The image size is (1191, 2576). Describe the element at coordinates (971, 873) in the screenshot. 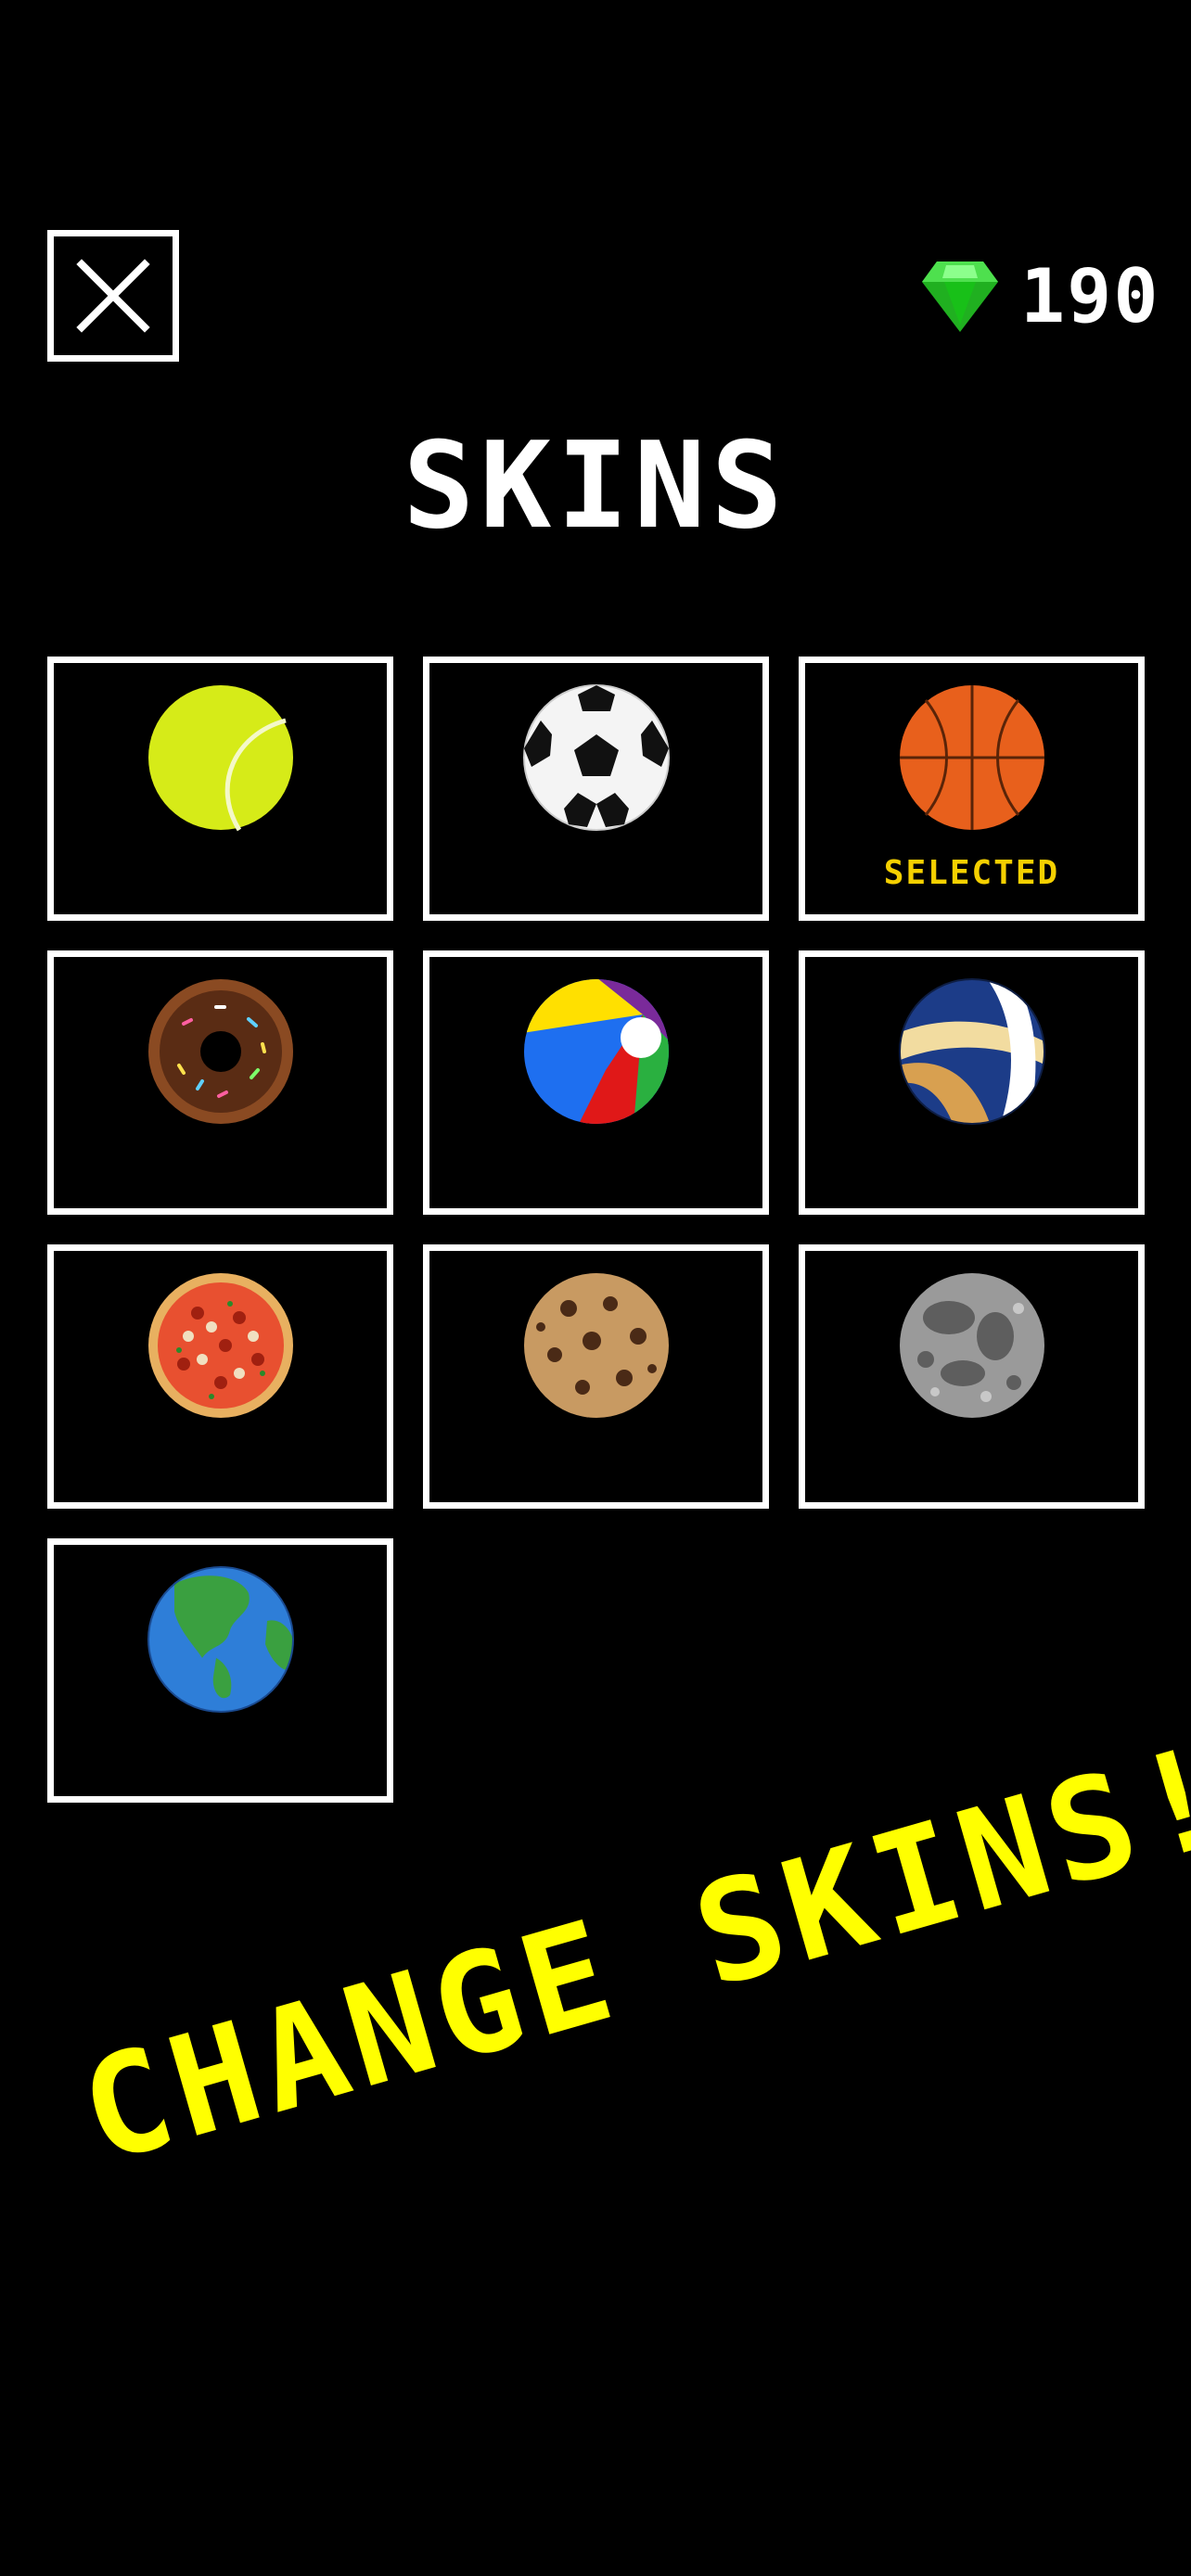

I see `selected-label: SELECTED` at that location.